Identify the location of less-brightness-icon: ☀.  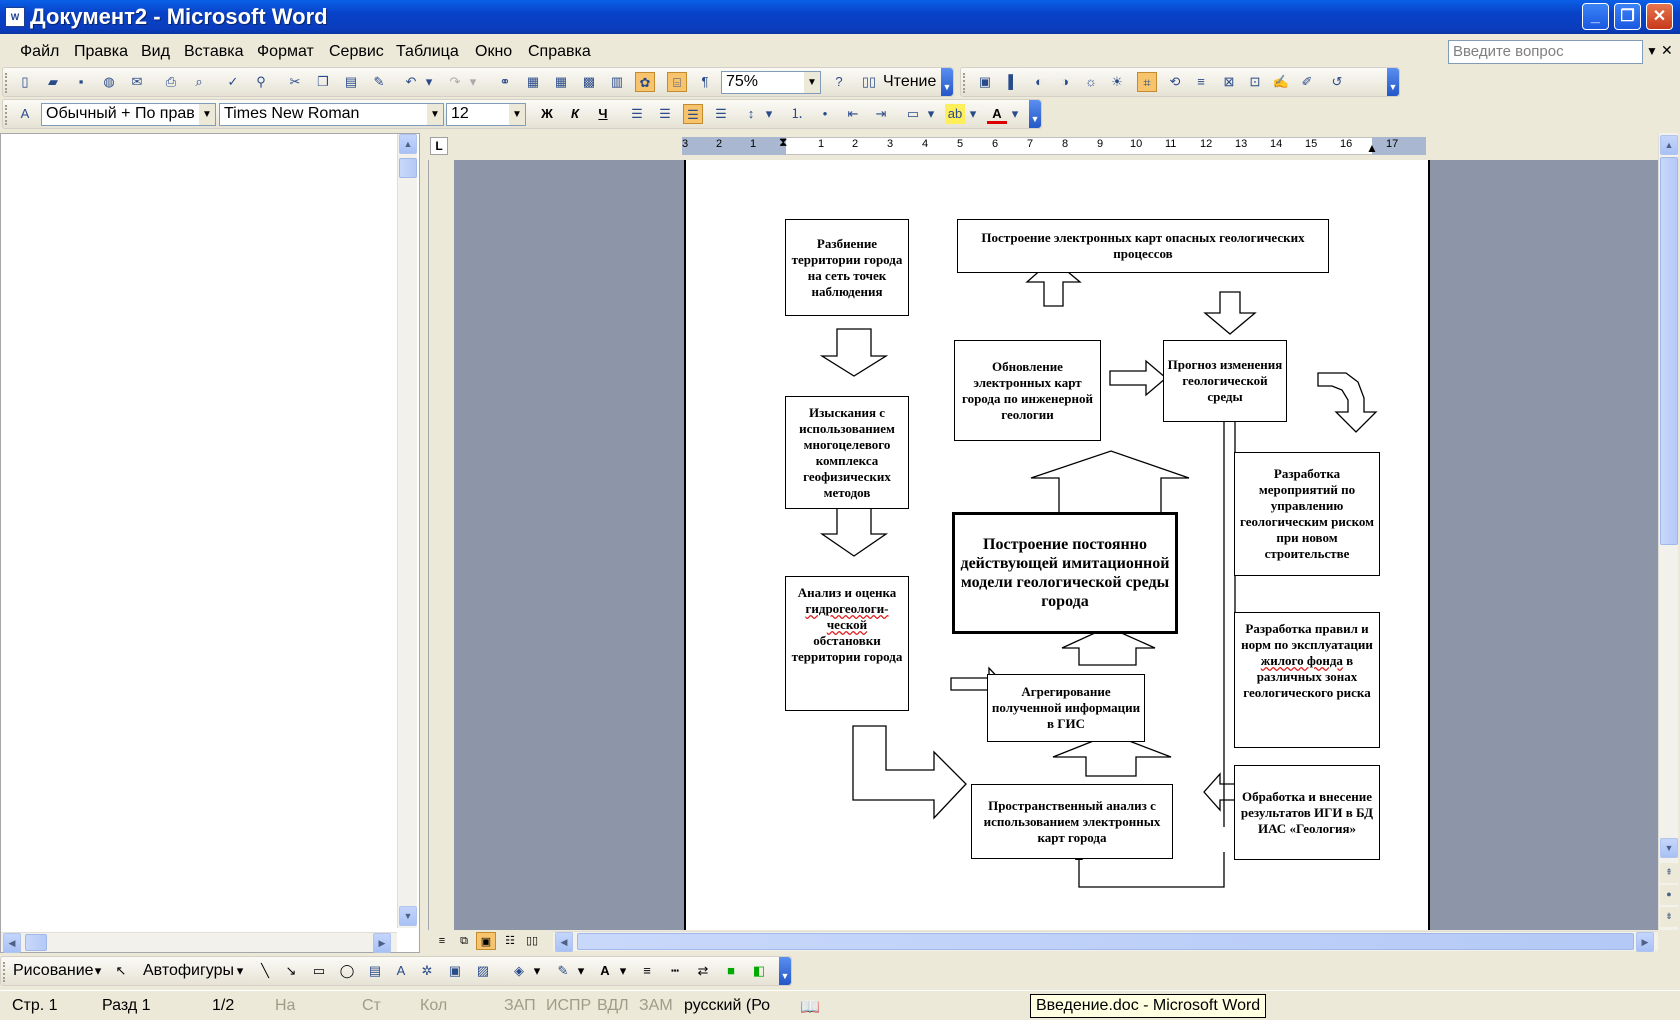
(1117, 82).